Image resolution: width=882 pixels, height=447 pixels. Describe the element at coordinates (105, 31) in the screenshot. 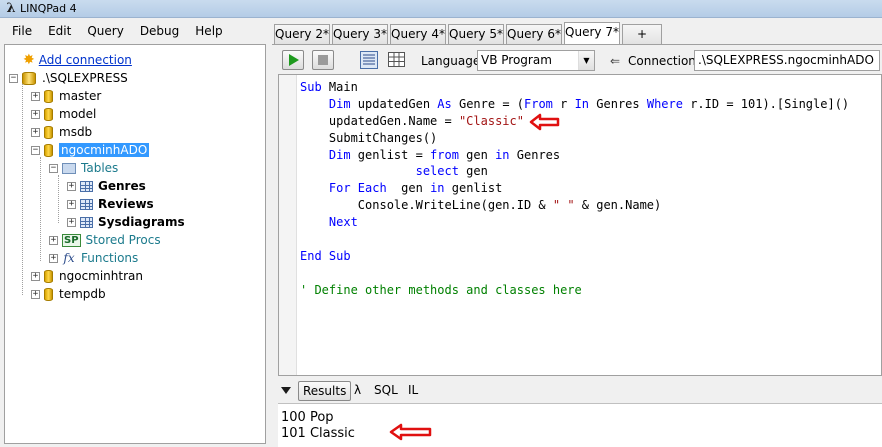

I see `menu-query: Query` at that location.